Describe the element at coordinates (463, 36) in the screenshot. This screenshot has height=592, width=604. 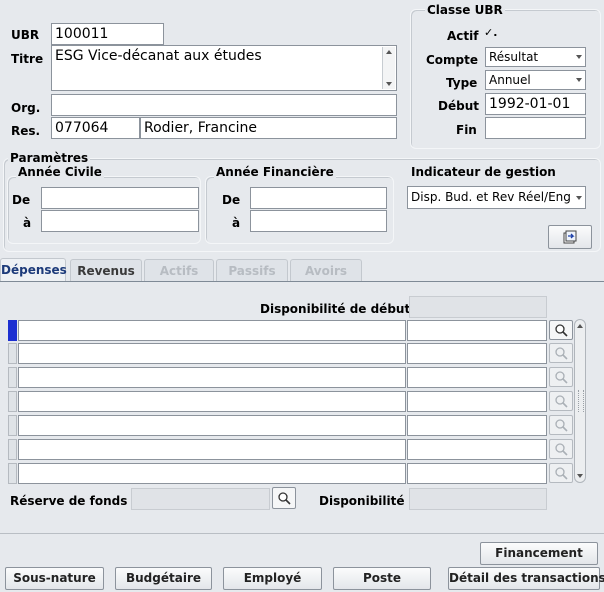
I see `actif-label: Actif` at that location.